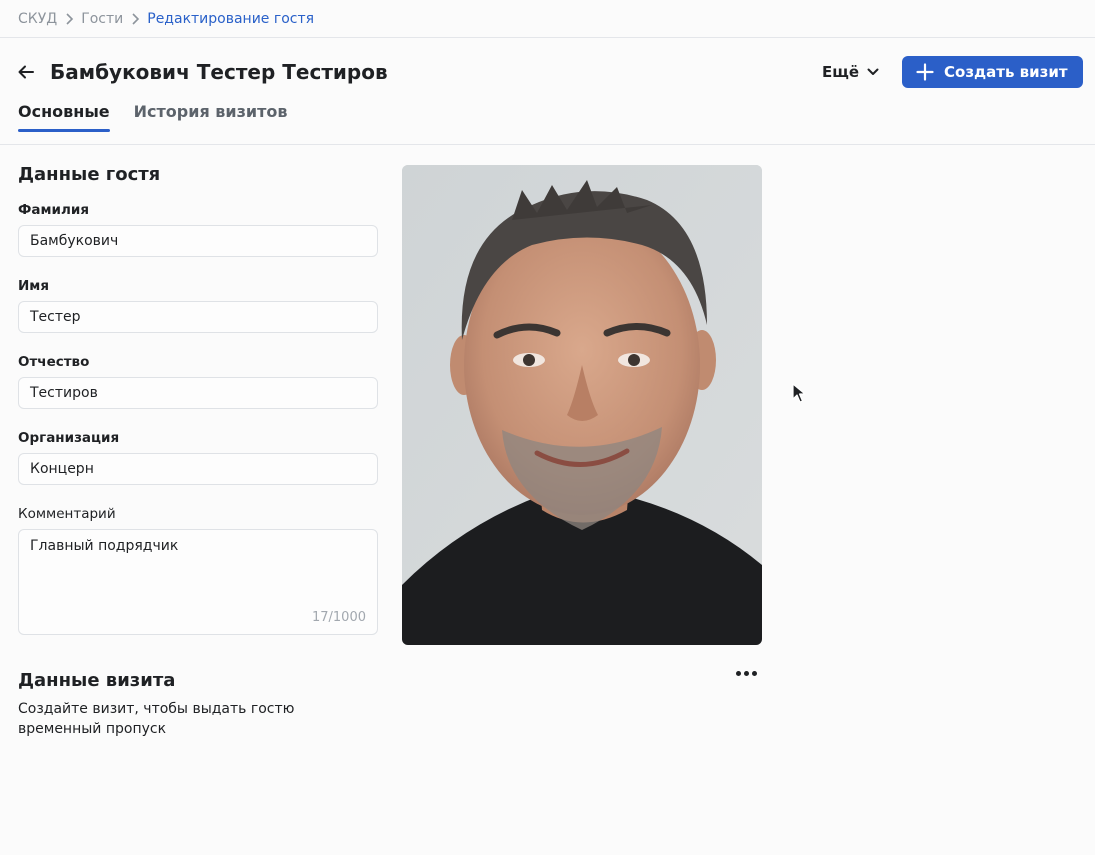 The width and height of the screenshot is (1095, 855). I want to click on arrow-left-icon, so click(26, 72).